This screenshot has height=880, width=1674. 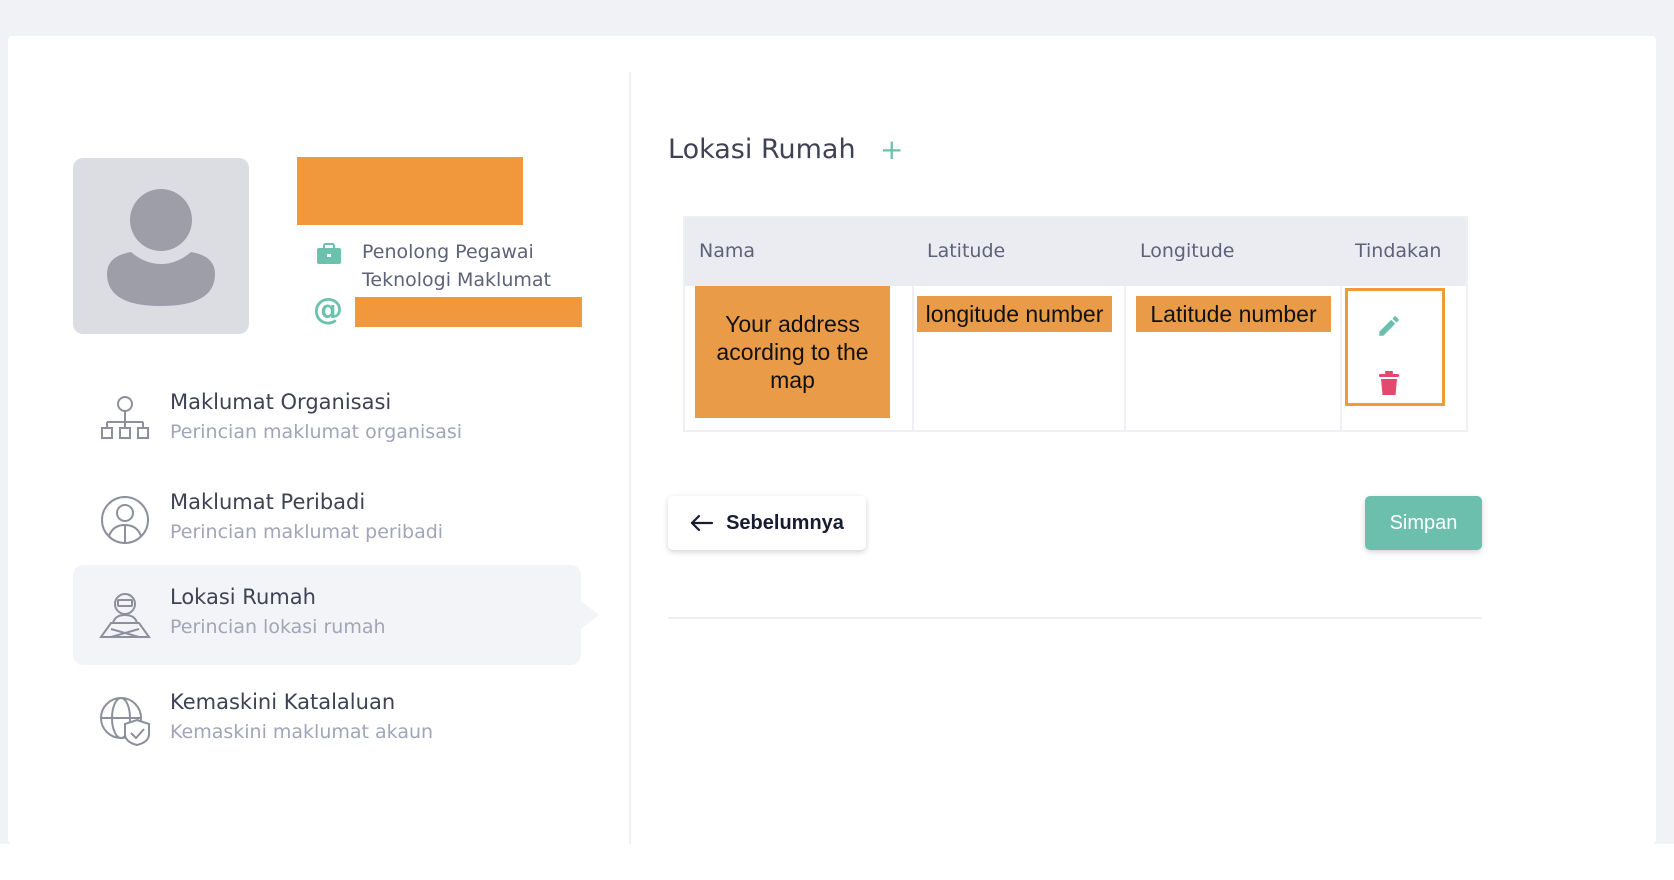 I want to click on nav-item-title: Maklumat Peribadi, so click(x=268, y=502).